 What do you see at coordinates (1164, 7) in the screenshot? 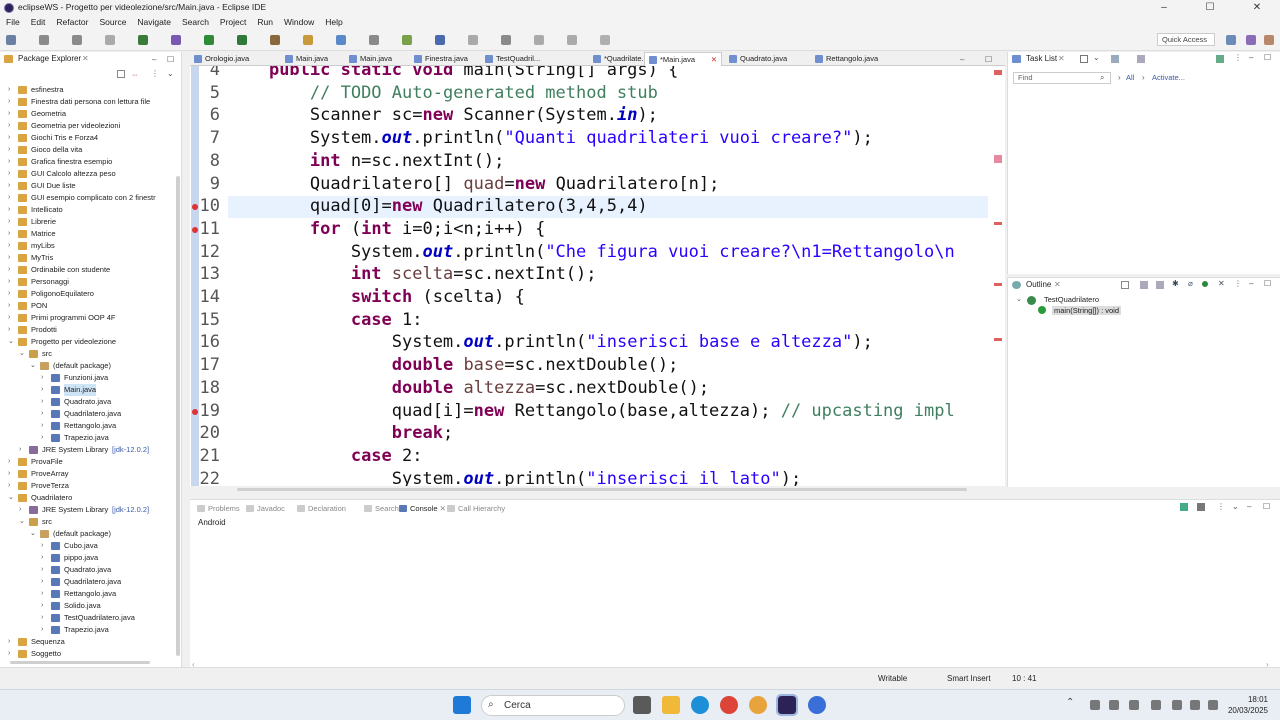
I see `minimize-button: –` at bounding box center [1164, 7].